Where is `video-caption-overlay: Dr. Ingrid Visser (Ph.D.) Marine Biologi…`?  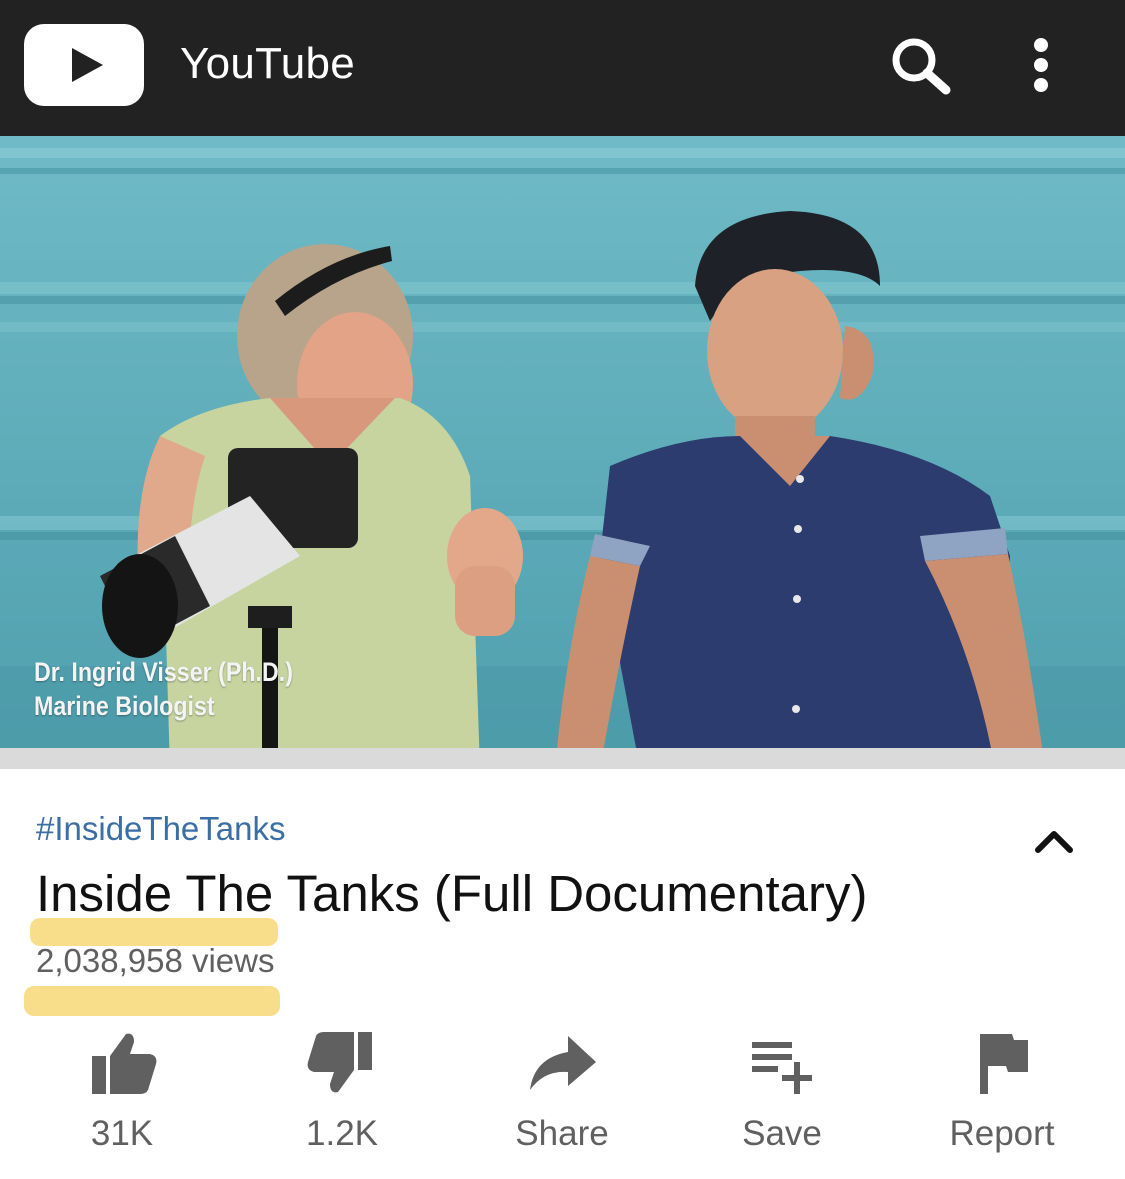 video-caption-overlay: Dr. Ingrid Visser (Ph.D.) Marine Biologi… is located at coordinates (163, 689).